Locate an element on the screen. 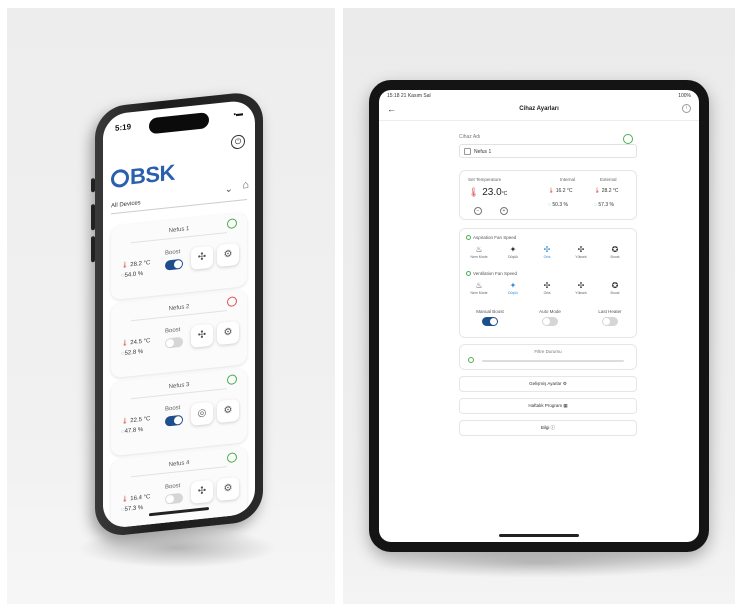 This screenshot has width=739, height=608. device-card: Nefus 1 🌡 28.2 °C ◌54.0 % Boost ✣ ⚙ is located at coordinates (179, 256).